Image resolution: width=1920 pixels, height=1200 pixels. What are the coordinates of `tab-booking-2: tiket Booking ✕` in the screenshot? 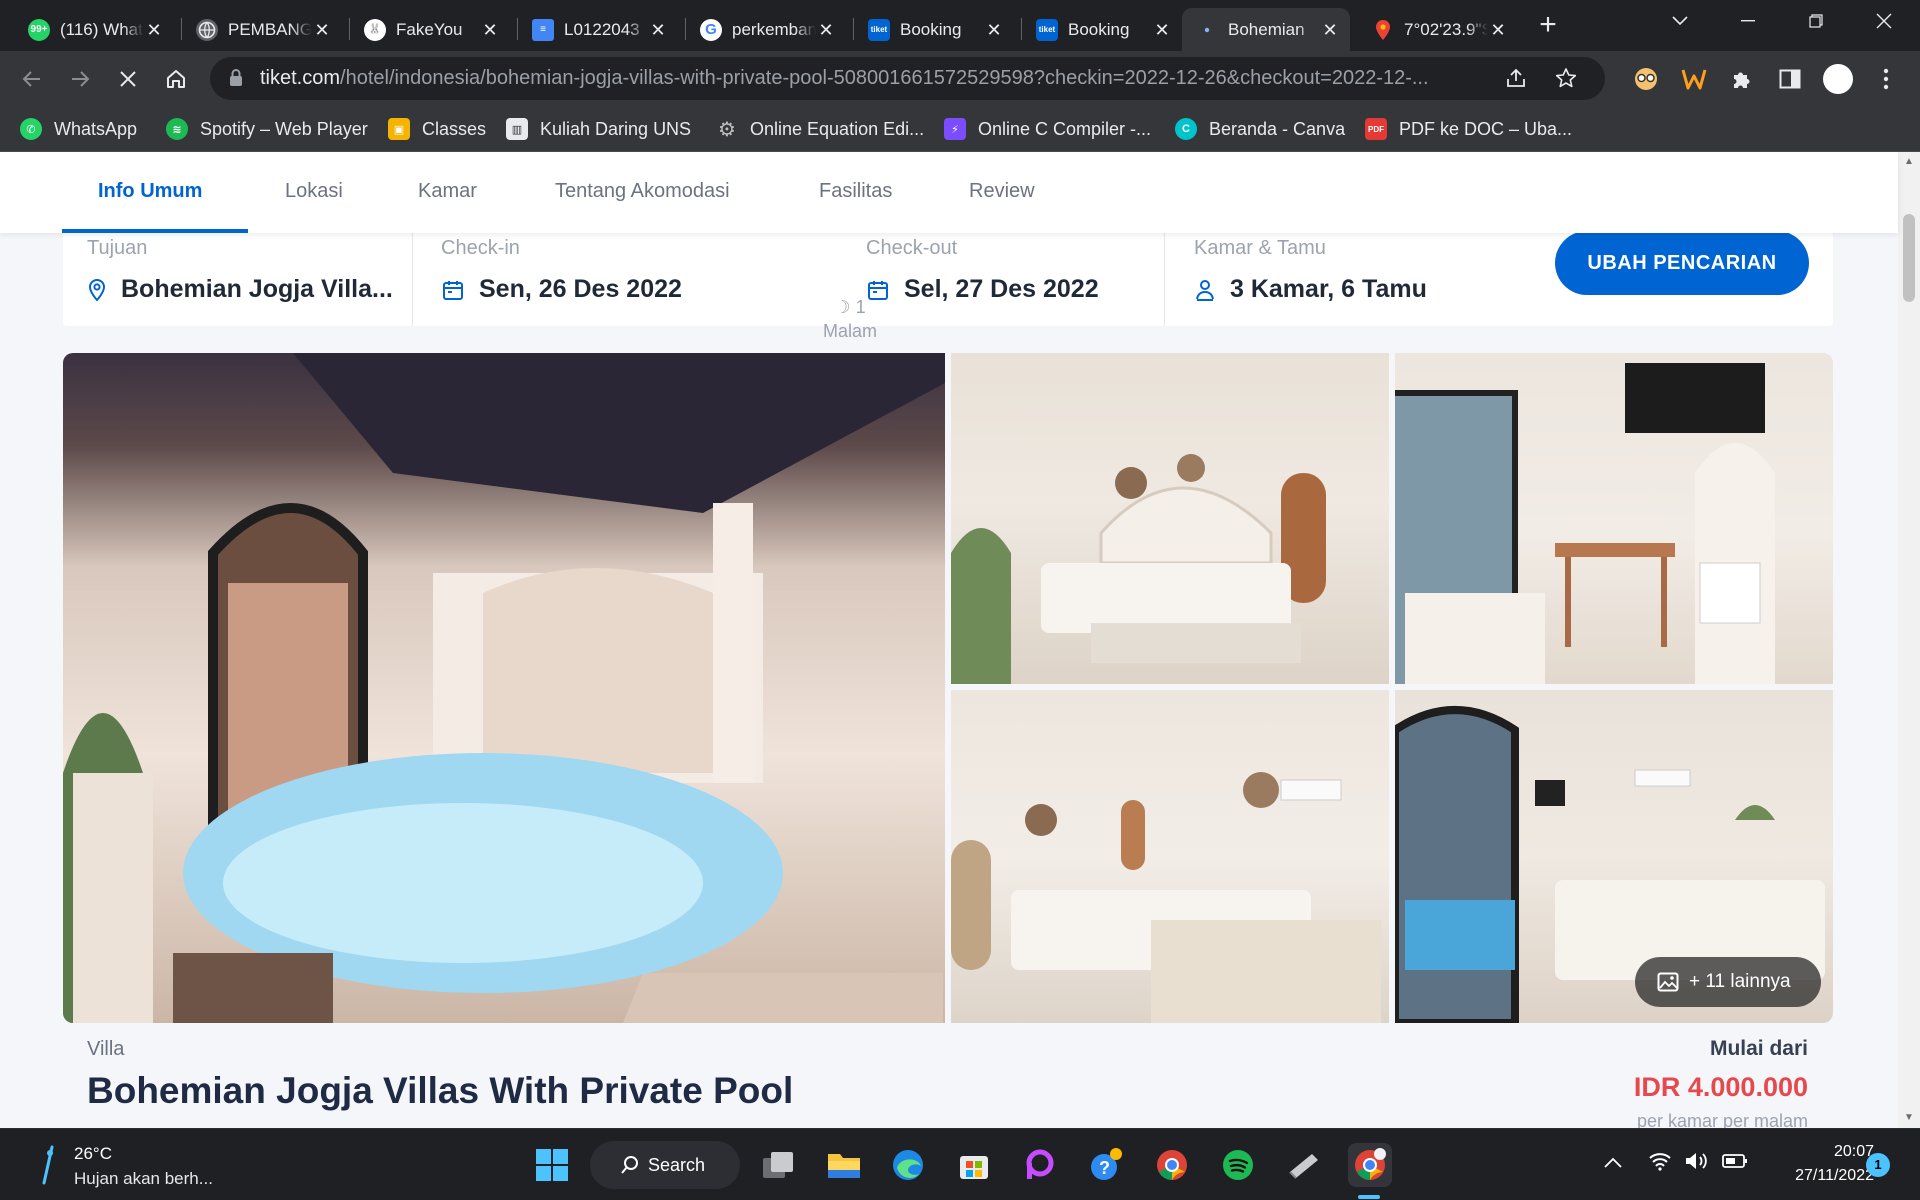 It's located at (1102, 29).